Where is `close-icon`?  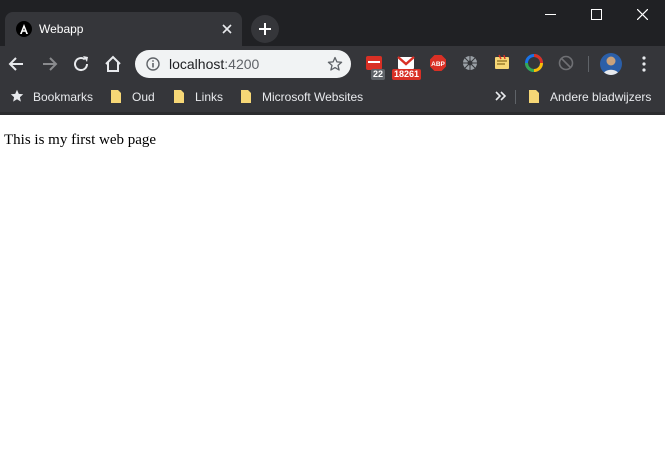
close-icon is located at coordinates (642, 14).